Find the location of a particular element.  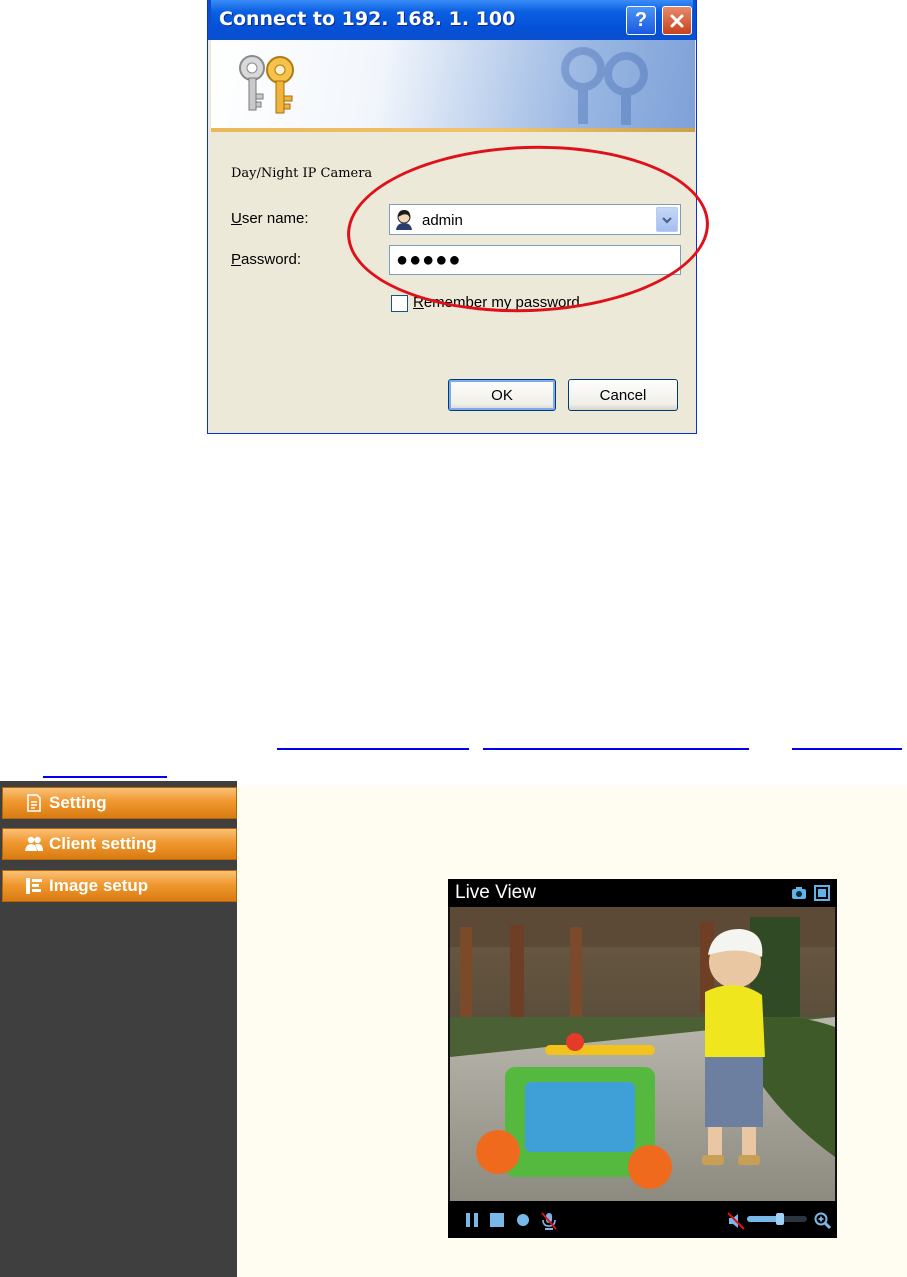

username-label-accel: U is located at coordinates (236, 218).